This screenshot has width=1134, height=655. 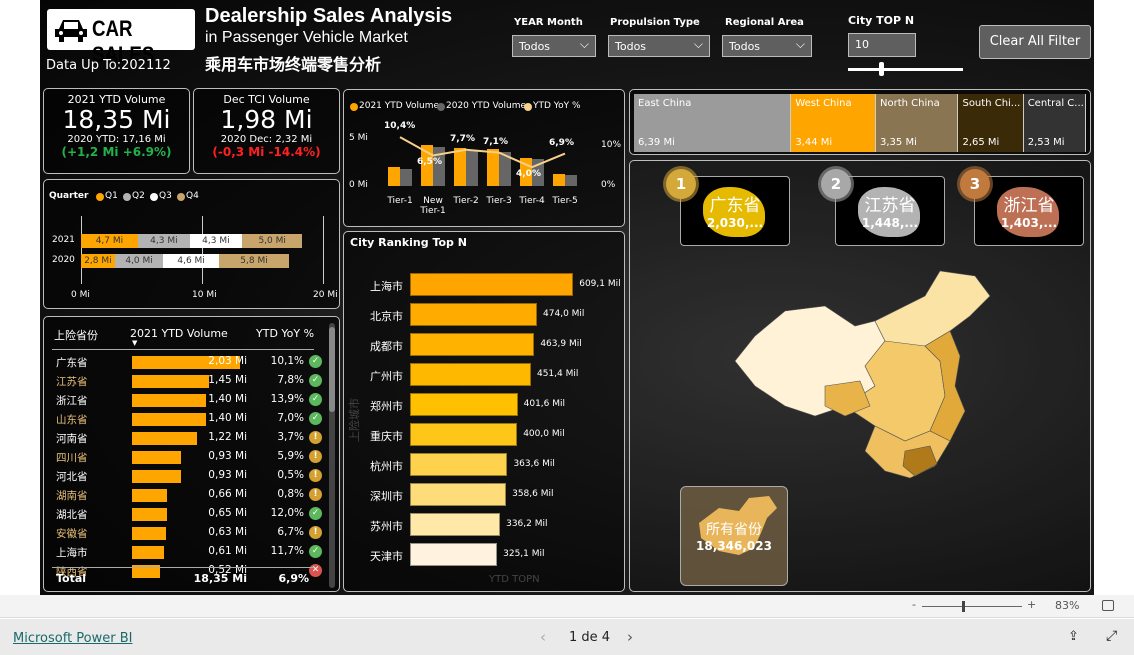 I want to click on y-tick-label: 2021, so click(x=63, y=240).